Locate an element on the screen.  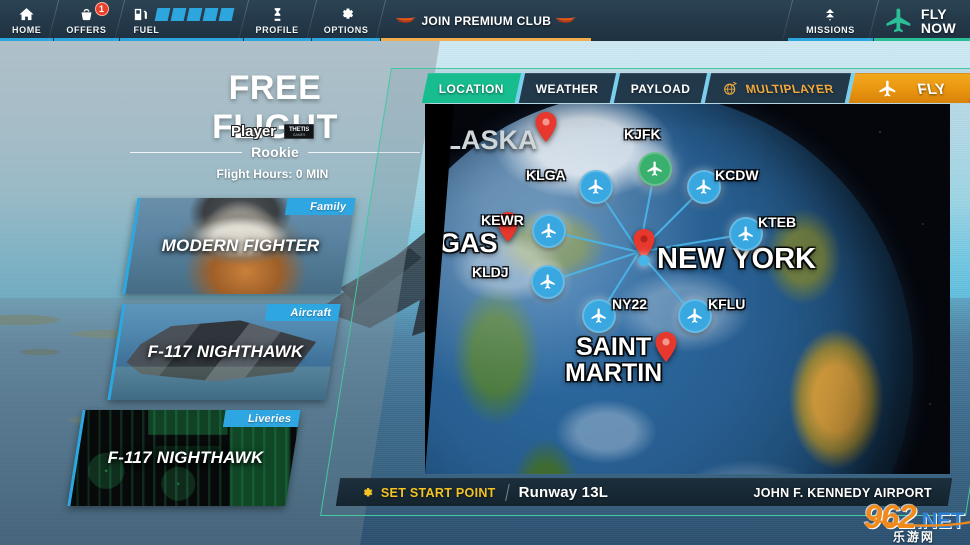
missions-underline is located at coordinates (830, 39).